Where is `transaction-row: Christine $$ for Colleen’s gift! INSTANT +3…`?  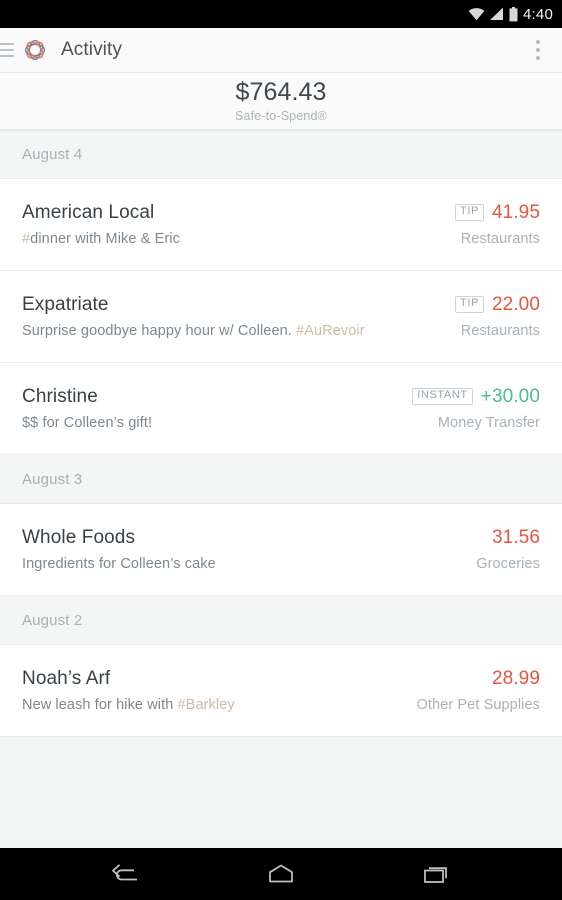 transaction-row: Christine $$ for Colleen’s gift! INSTANT +3… is located at coordinates (281, 409).